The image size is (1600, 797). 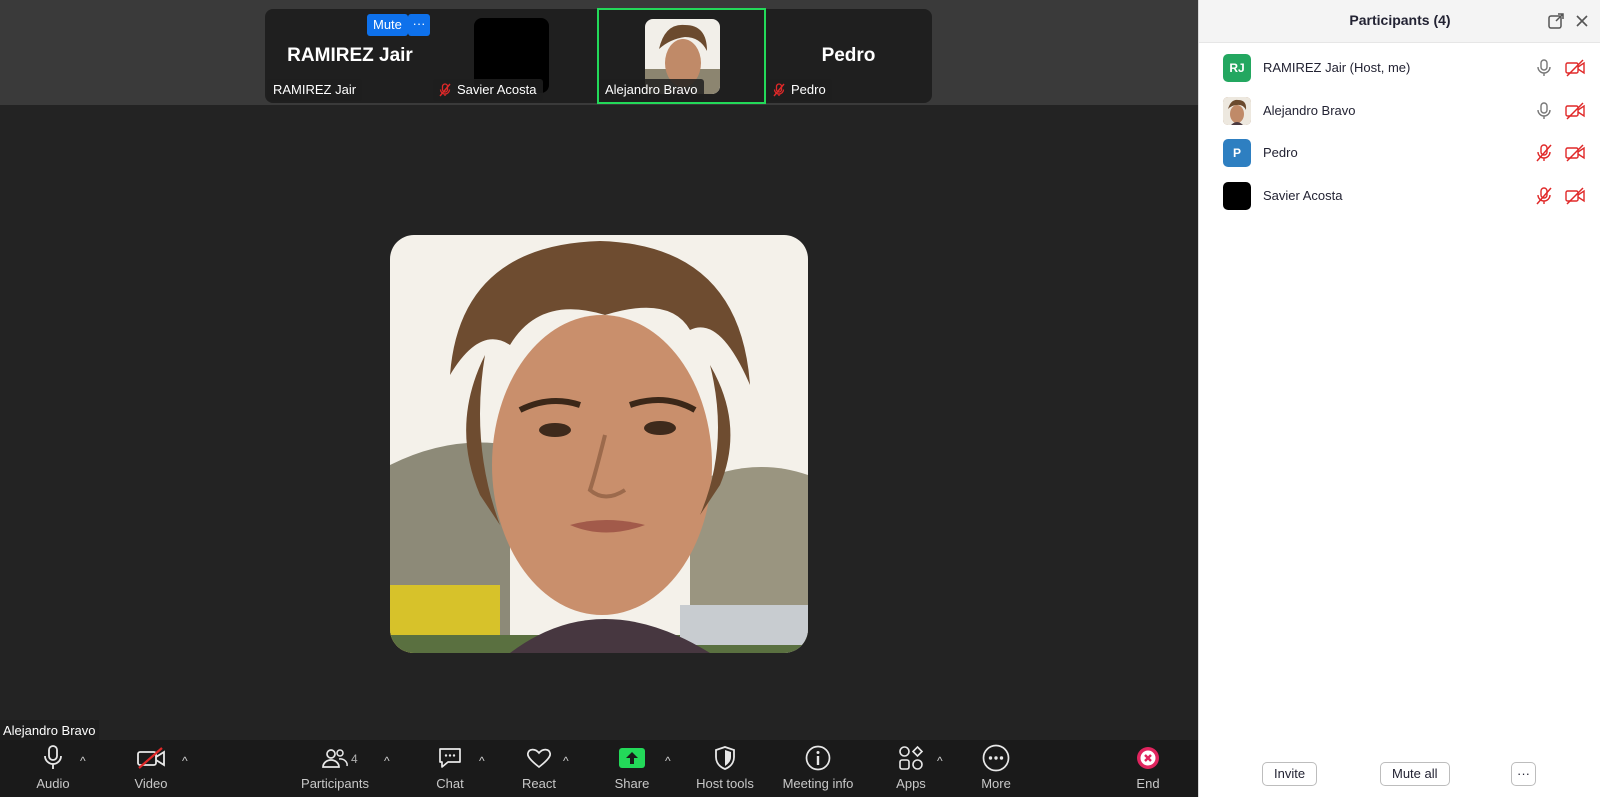 I want to click on participants-icon, so click(x=335, y=758).